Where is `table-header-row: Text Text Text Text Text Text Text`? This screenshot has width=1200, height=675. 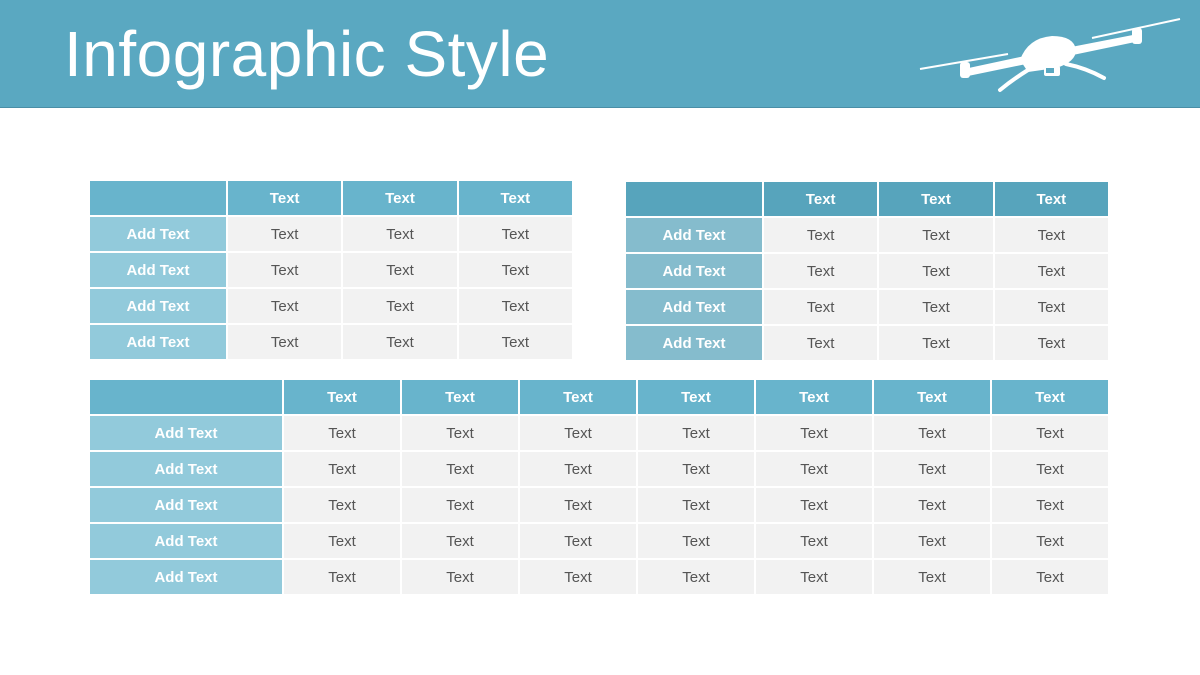
table-header-row: Text Text Text Text Text Text Text is located at coordinates (599, 397).